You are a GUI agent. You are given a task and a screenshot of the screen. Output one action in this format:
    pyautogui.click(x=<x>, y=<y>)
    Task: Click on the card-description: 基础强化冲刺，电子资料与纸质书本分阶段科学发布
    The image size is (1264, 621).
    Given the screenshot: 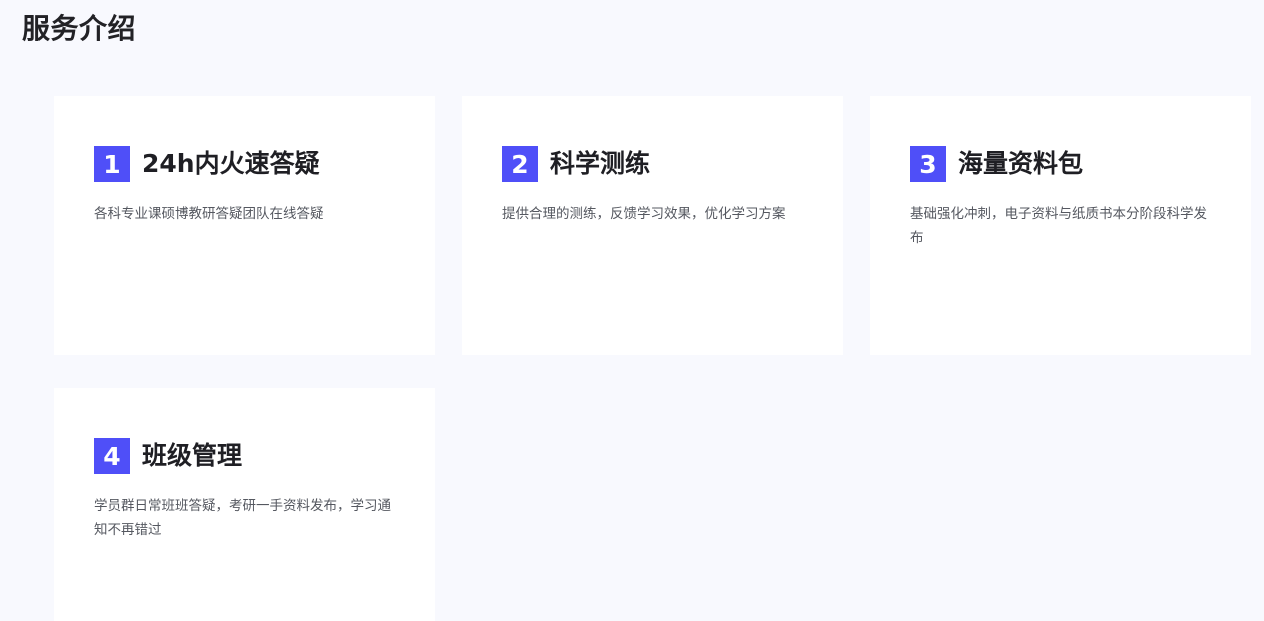 What is the action you would take?
    pyautogui.click(x=1058, y=226)
    